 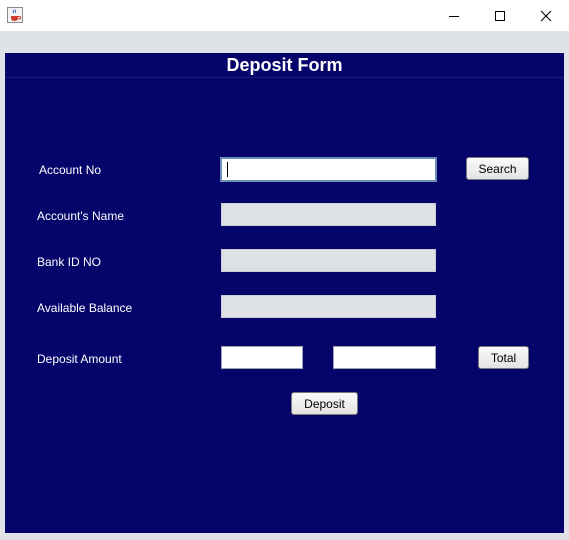 I want to click on search-button: Search, so click(x=497, y=168).